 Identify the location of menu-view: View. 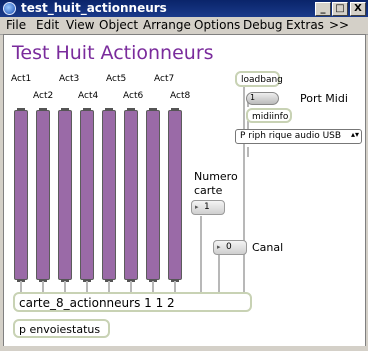
(80, 25).